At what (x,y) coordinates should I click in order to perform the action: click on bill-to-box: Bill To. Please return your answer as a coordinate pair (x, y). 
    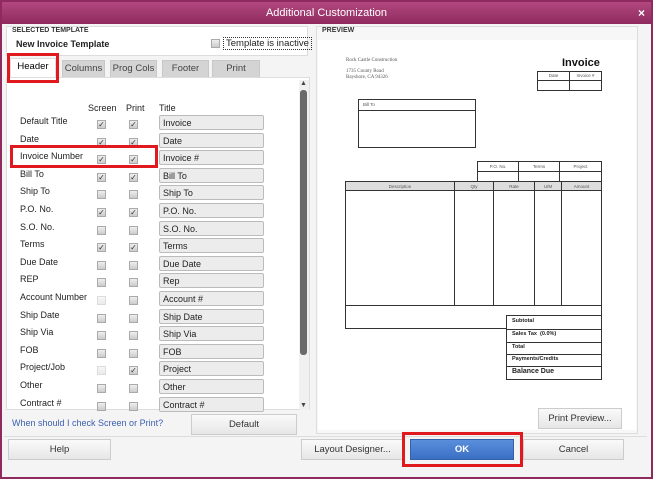
    Looking at the image, I should click on (417, 123).